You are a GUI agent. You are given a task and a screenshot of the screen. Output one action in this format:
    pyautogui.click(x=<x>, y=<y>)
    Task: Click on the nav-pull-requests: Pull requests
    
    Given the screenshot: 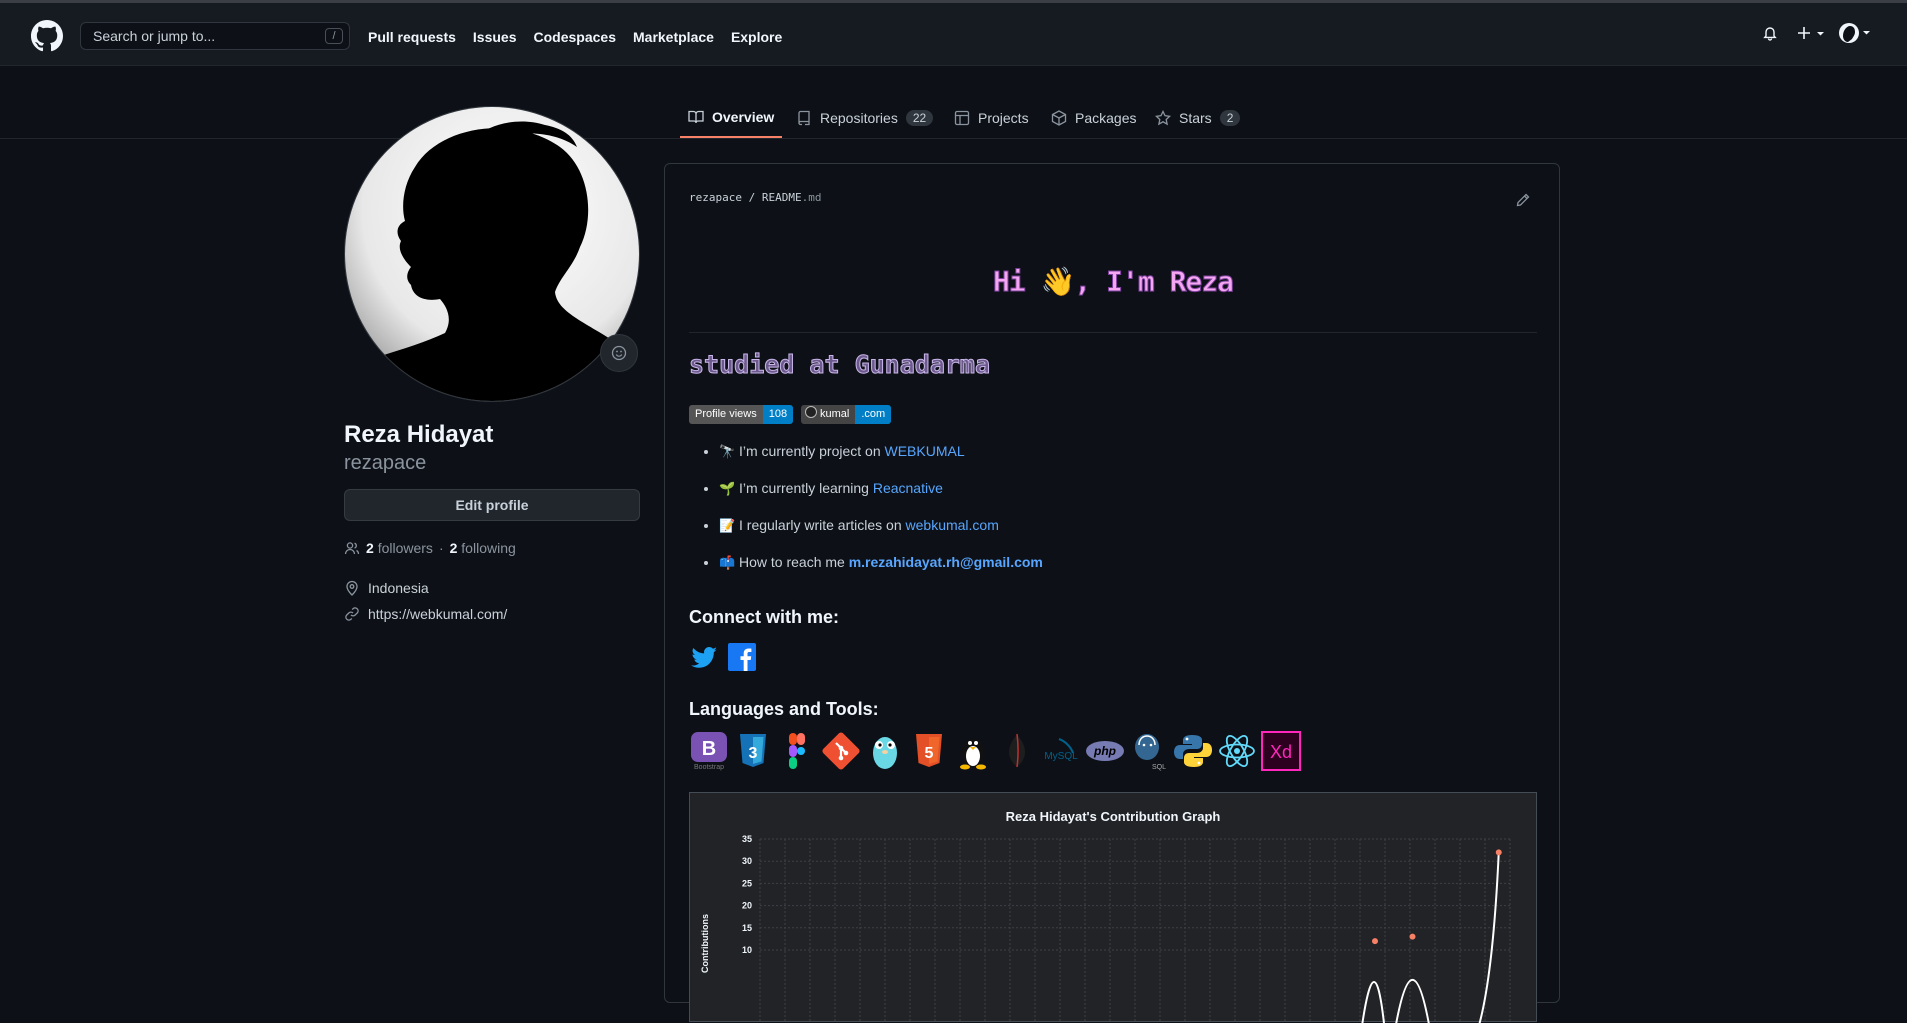 What is the action you would take?
    pyautogui.click(x=412, y=37)
    